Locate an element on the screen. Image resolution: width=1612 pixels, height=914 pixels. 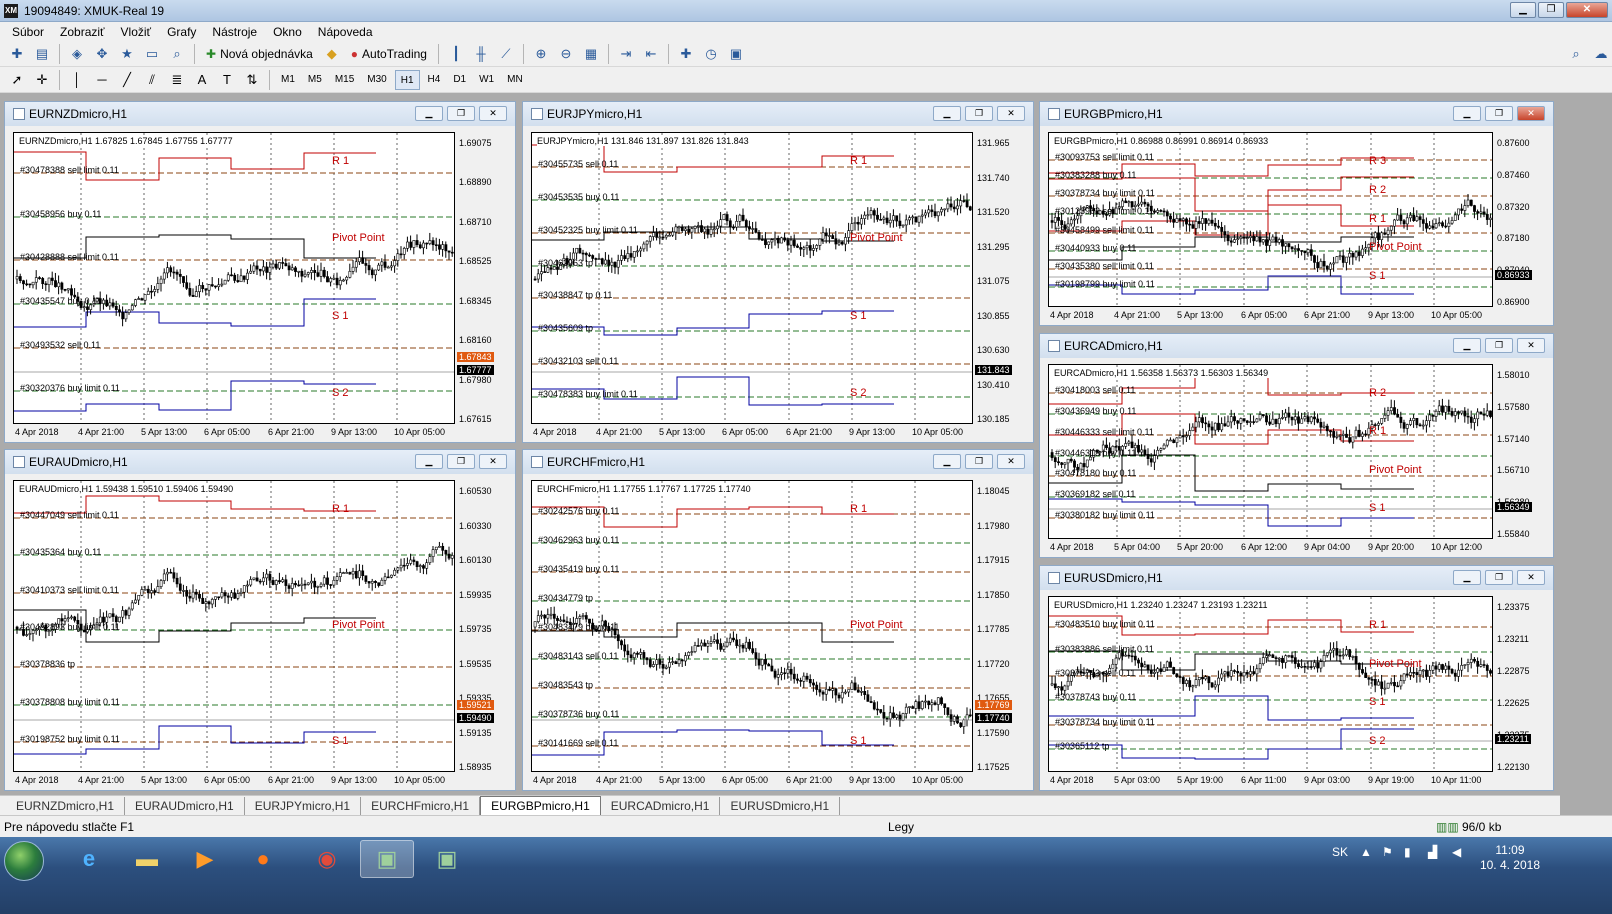
order-label: #30438847 tp 0.11 is located at coordinates (575, 295).